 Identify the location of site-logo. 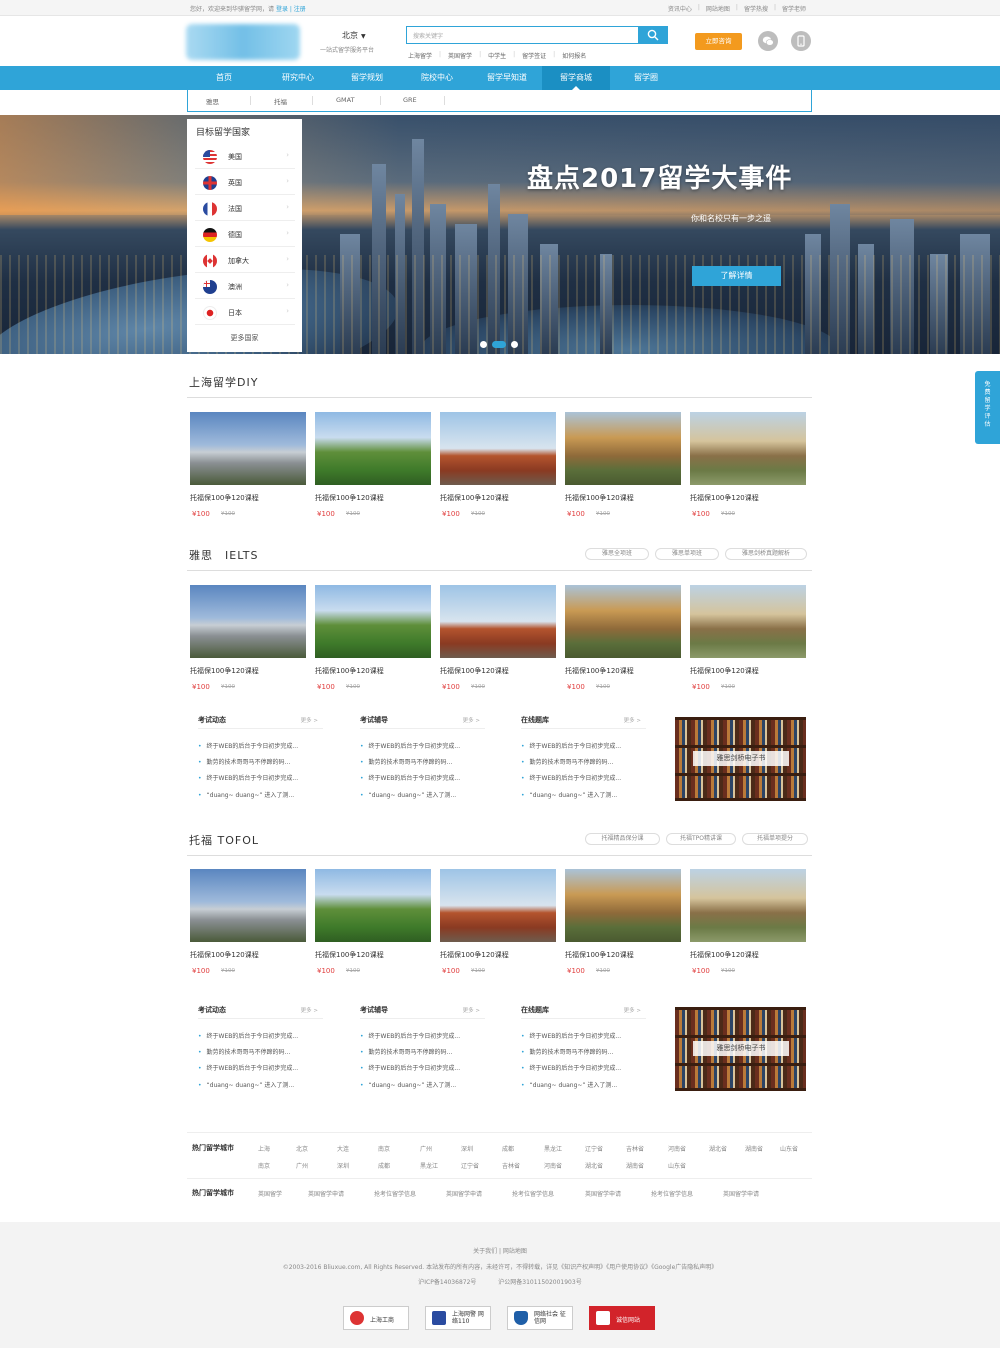
(243, 42).